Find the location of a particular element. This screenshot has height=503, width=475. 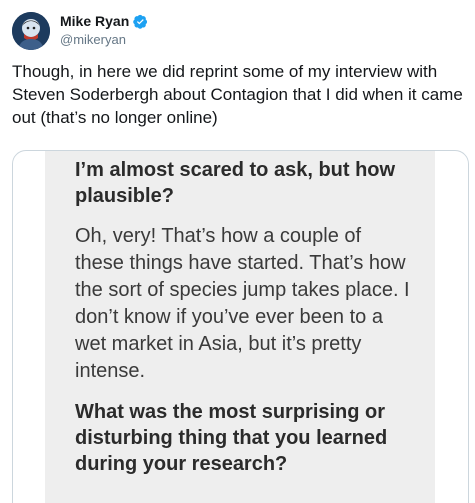

avatar is located at coordinates (31, 31).